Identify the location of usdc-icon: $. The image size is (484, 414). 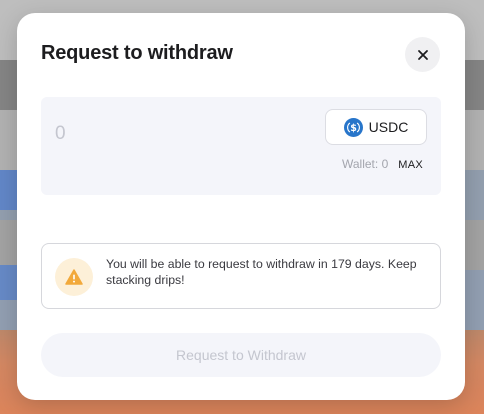
(353, 127).